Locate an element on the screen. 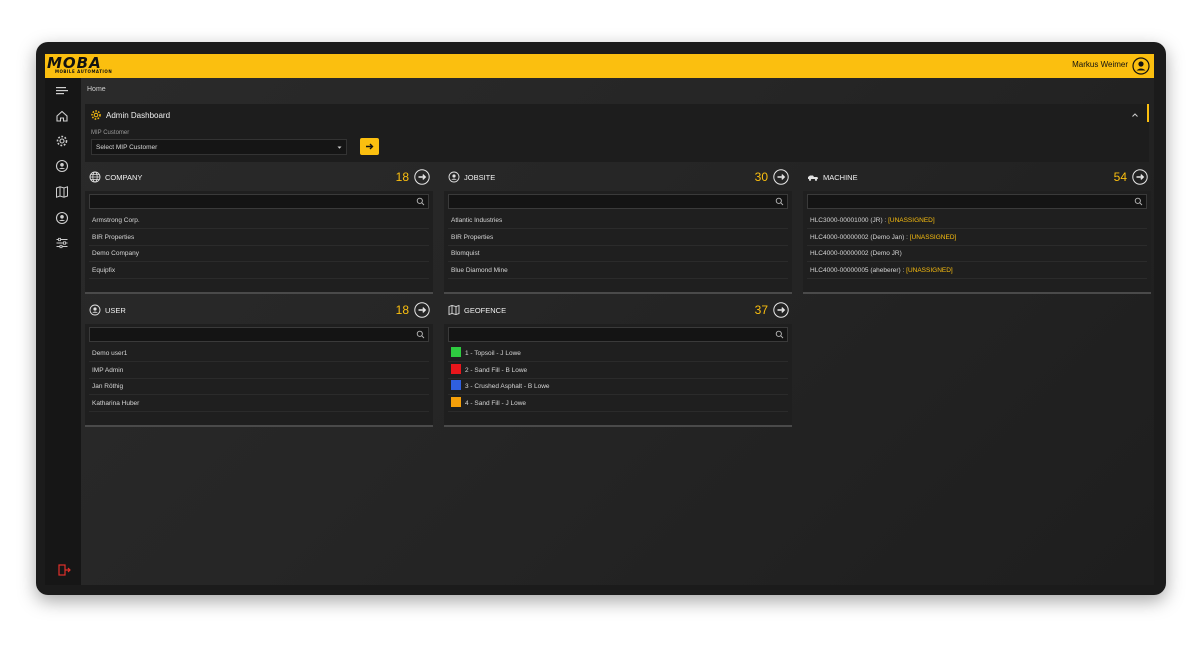 The height and width of the screenshot is (669, 1200). geofence-open-button is located at coordinates (781, 310).